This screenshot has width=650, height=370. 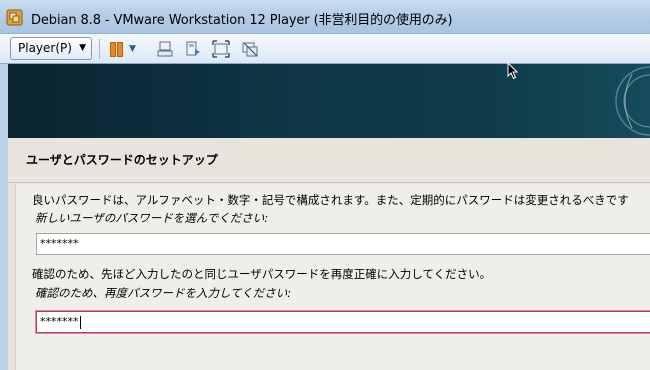 What do you see at coordinates (99, 49) in the screenshot?
I see `toolbar-separator` at bounding box center [99, 49].